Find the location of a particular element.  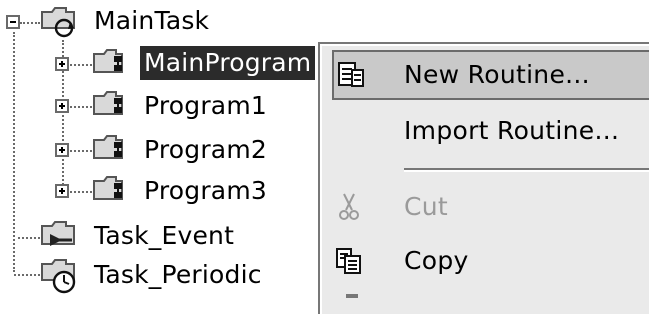

menu-item-cut: Cut is located at coordinates (484, 207).